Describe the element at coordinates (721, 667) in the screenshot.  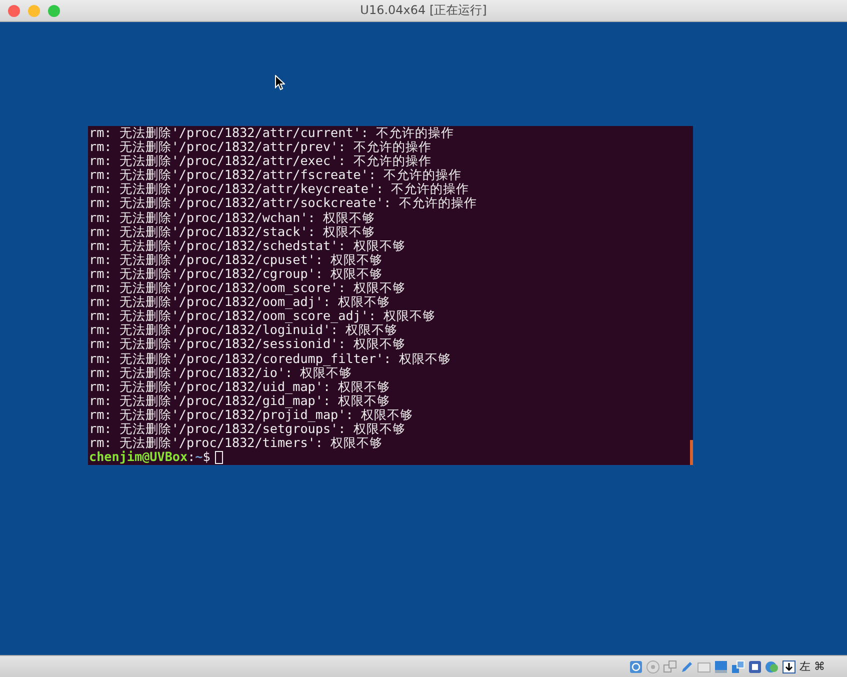
I see `display-icon` at that location.